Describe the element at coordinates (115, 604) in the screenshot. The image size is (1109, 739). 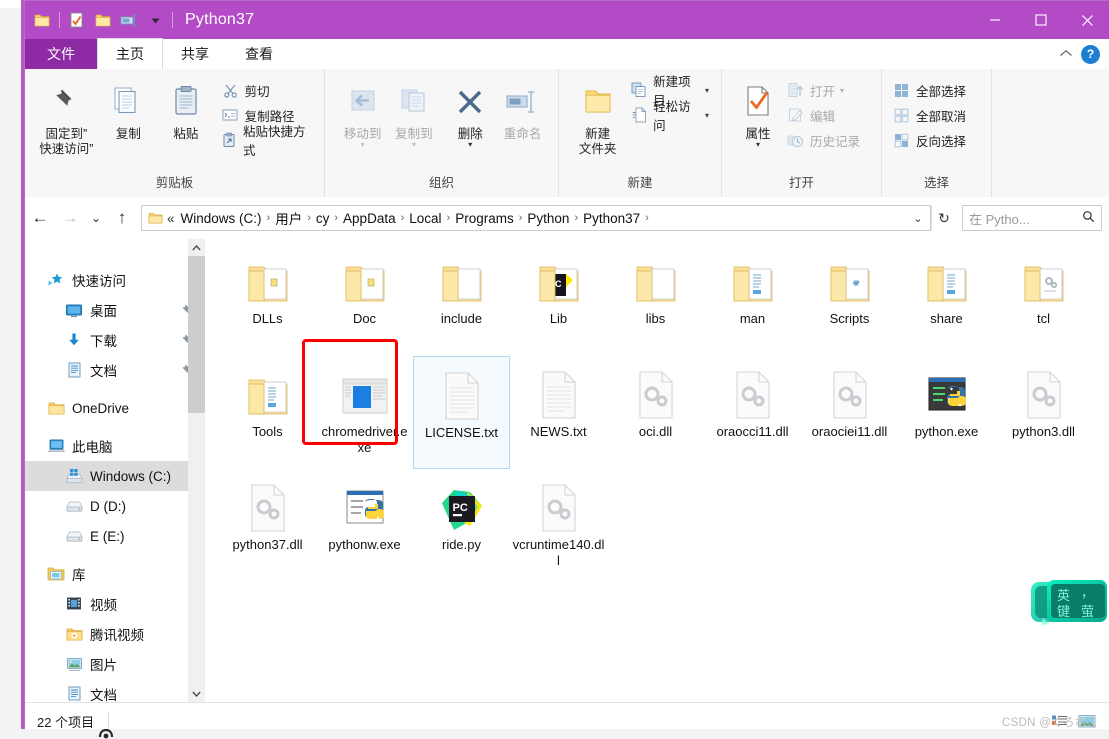
I see `sidebar-item-videos: 视频` at that location.